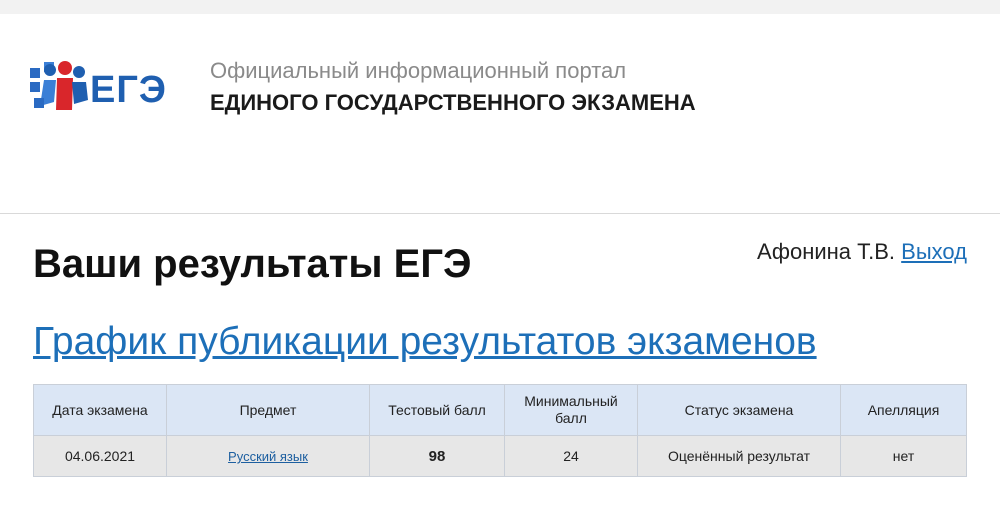  I want to click on subject-cell: Русский язык, so click(268, 456).